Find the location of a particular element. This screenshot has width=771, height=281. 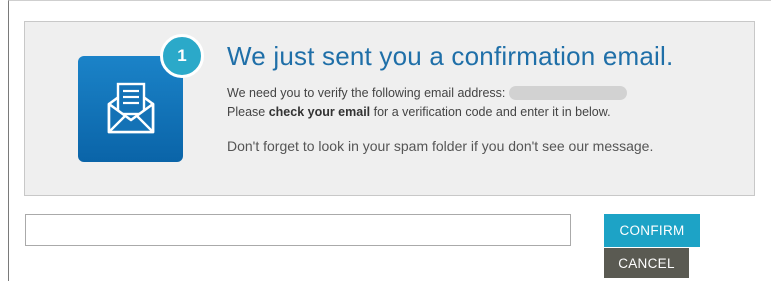

check-prefix: Please is located at coordinates (248, 112).